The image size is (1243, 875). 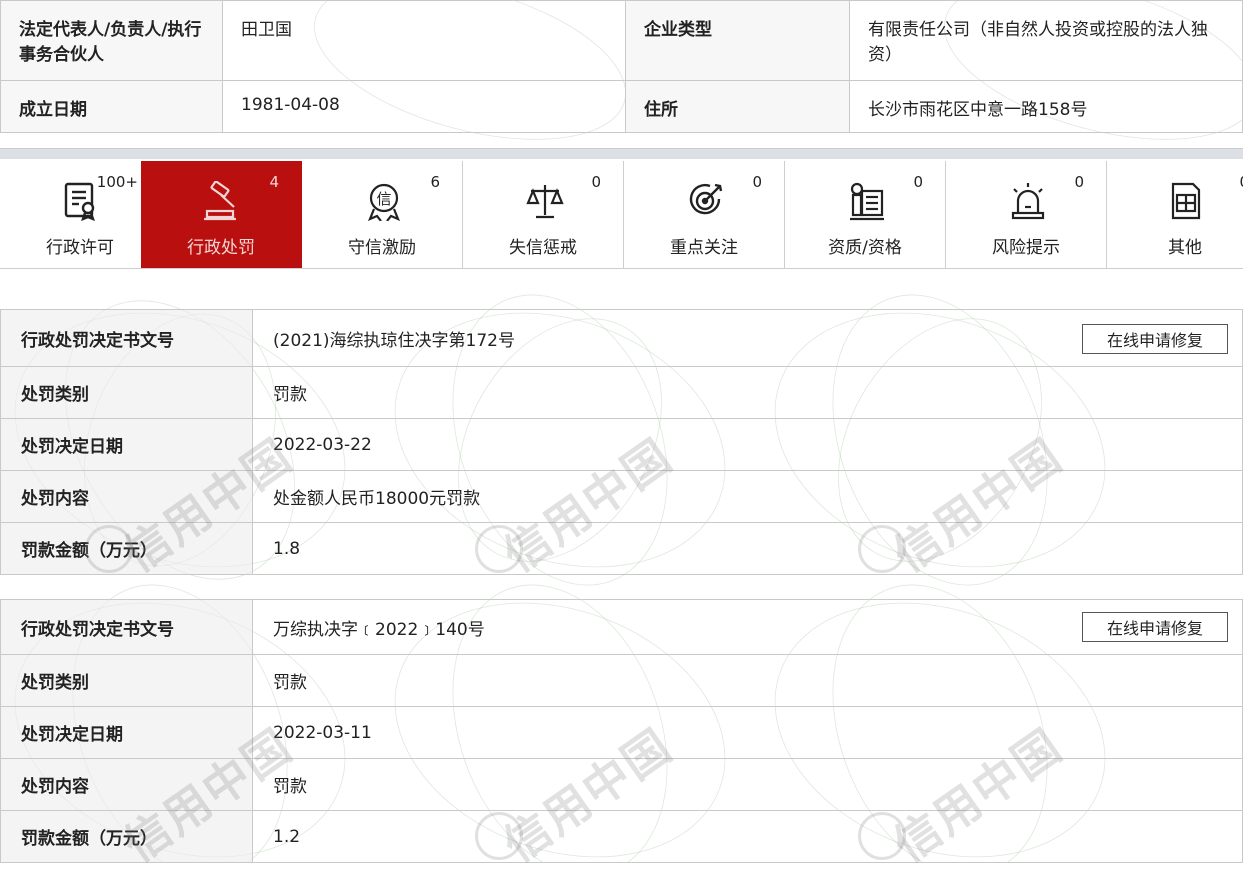 What do you see at coordinates (435, 182) in the screenshot?
I see `tab-count: 6` at bounding box center [435, 182].